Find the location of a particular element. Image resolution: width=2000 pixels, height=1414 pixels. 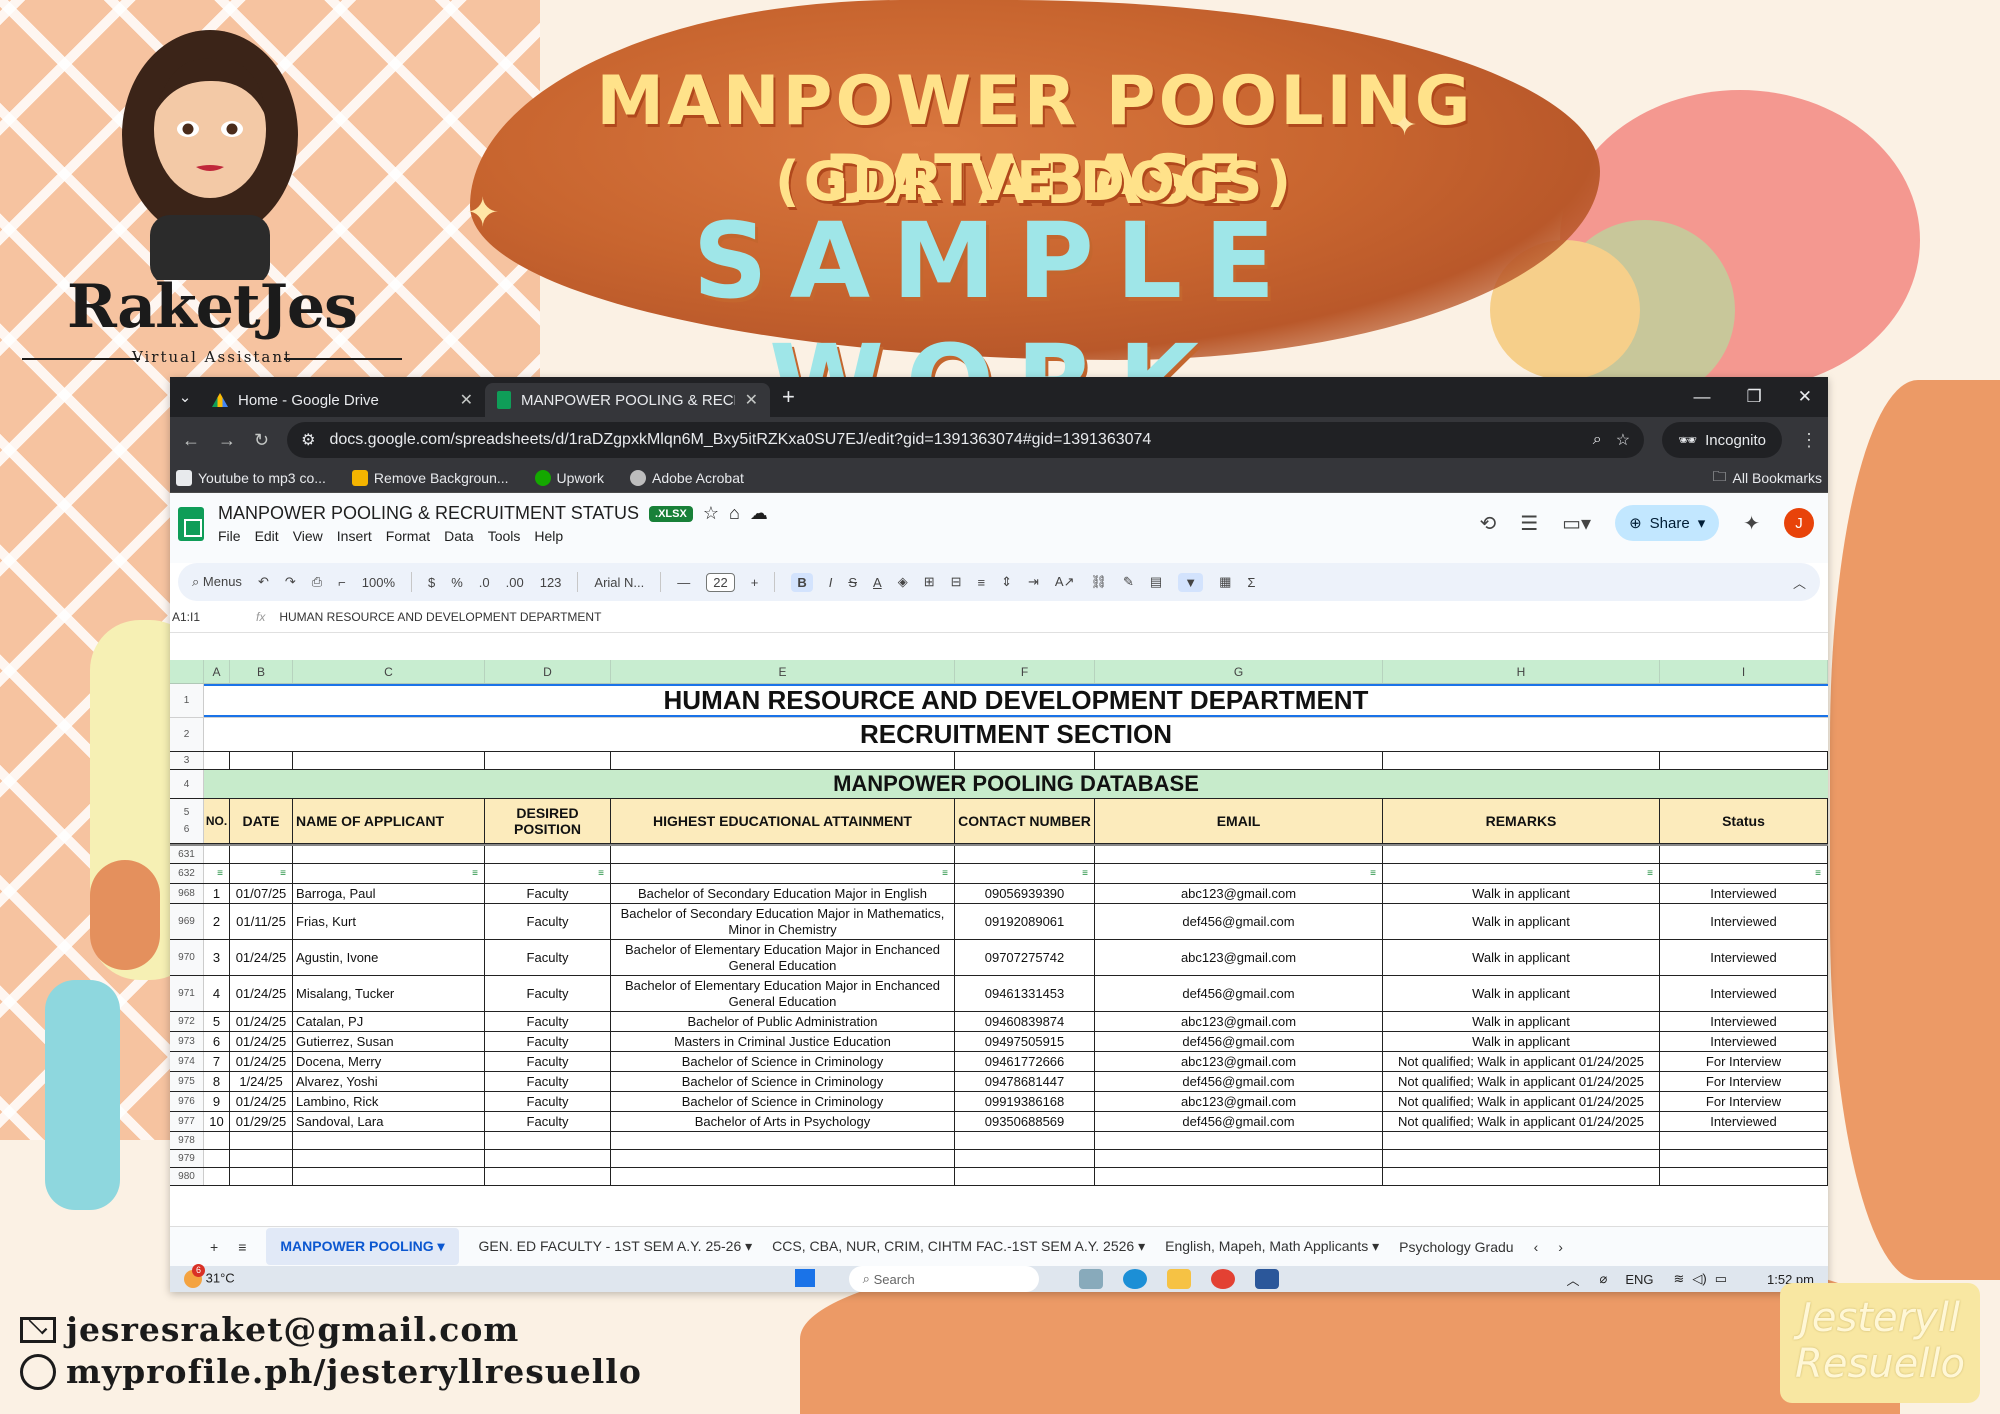

all-sheets-icon: ≡ is located at coordinates (242, 1247).